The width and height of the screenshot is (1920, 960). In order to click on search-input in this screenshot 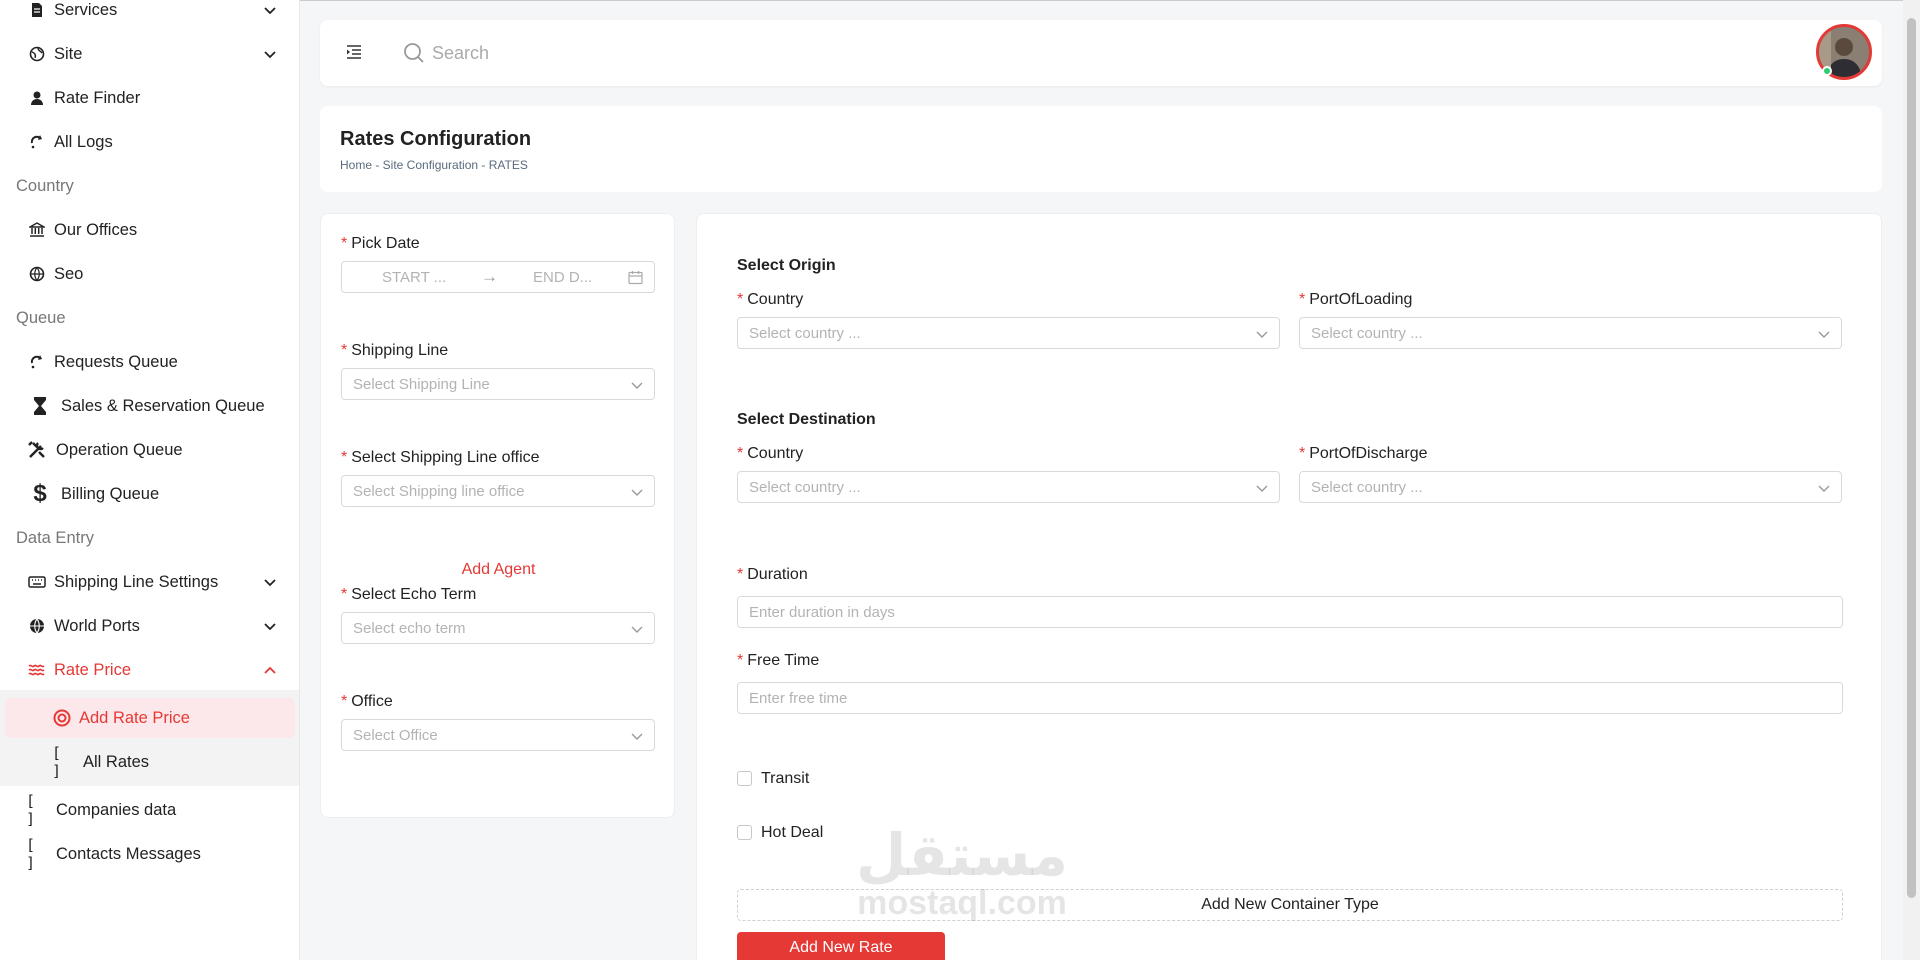, I will do `click(628, 53)`.